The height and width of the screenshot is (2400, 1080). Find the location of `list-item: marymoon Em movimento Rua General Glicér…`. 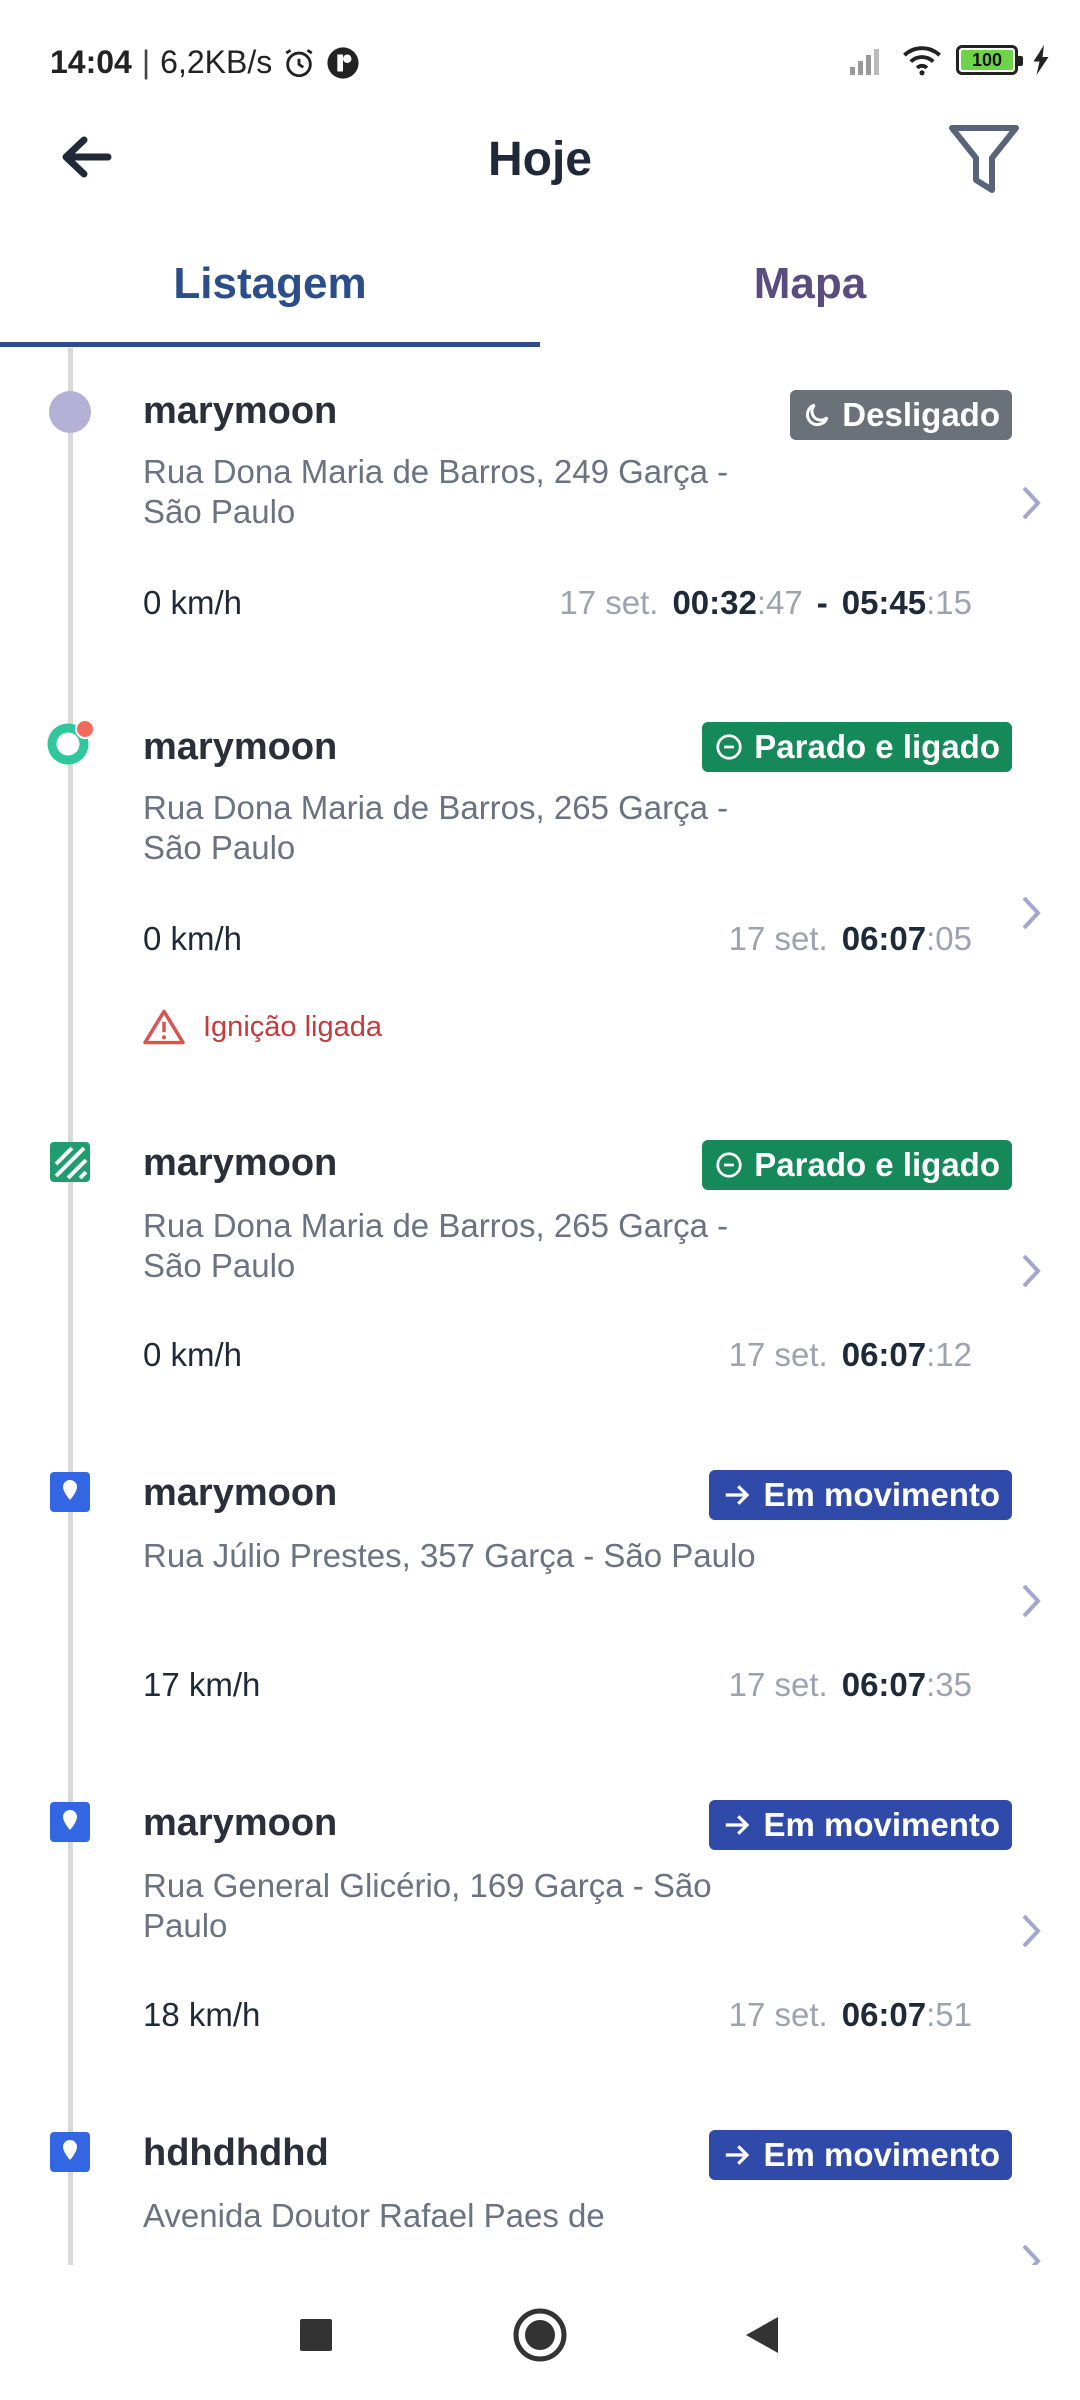

list-item: marymoon Em movimento Rua General Glicér… is located at coordinates (540, 1923).